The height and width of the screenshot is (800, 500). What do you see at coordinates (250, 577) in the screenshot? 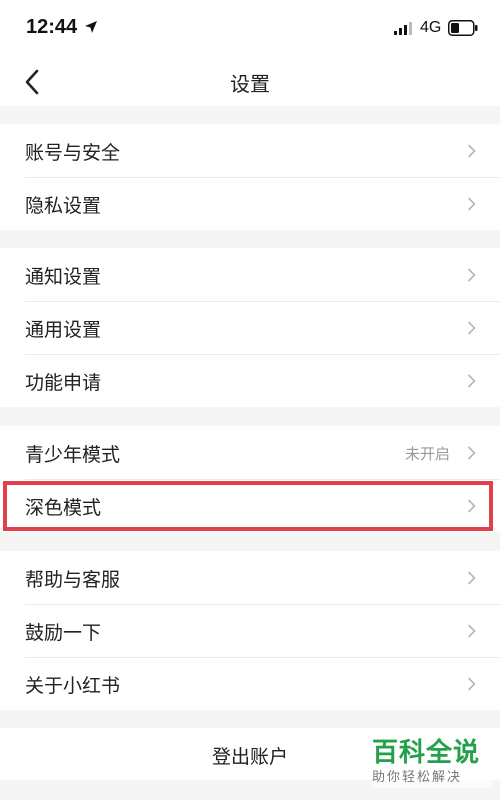
I see `settings-item-help: 帮助与客服` at bounding box center [250, 577].